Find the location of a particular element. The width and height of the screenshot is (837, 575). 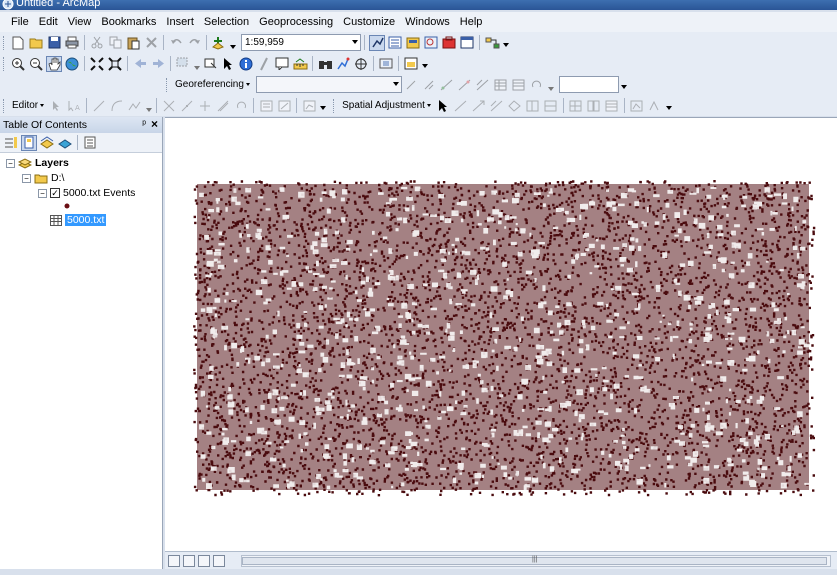

tree-node-folder: − D:\ is located at coordinates (43, 178).